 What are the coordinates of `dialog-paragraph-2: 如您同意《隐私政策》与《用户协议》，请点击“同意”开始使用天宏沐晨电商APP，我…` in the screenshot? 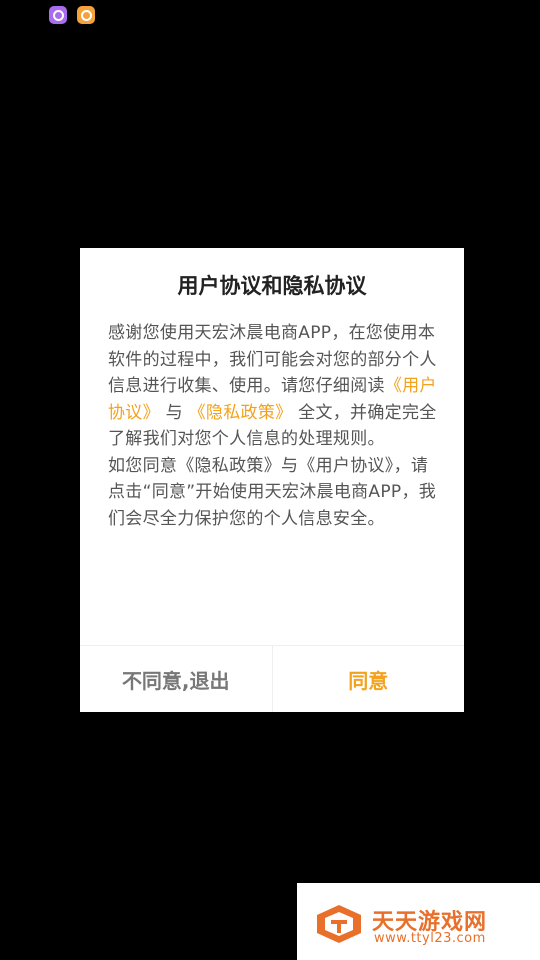 It's located at (272, 492).